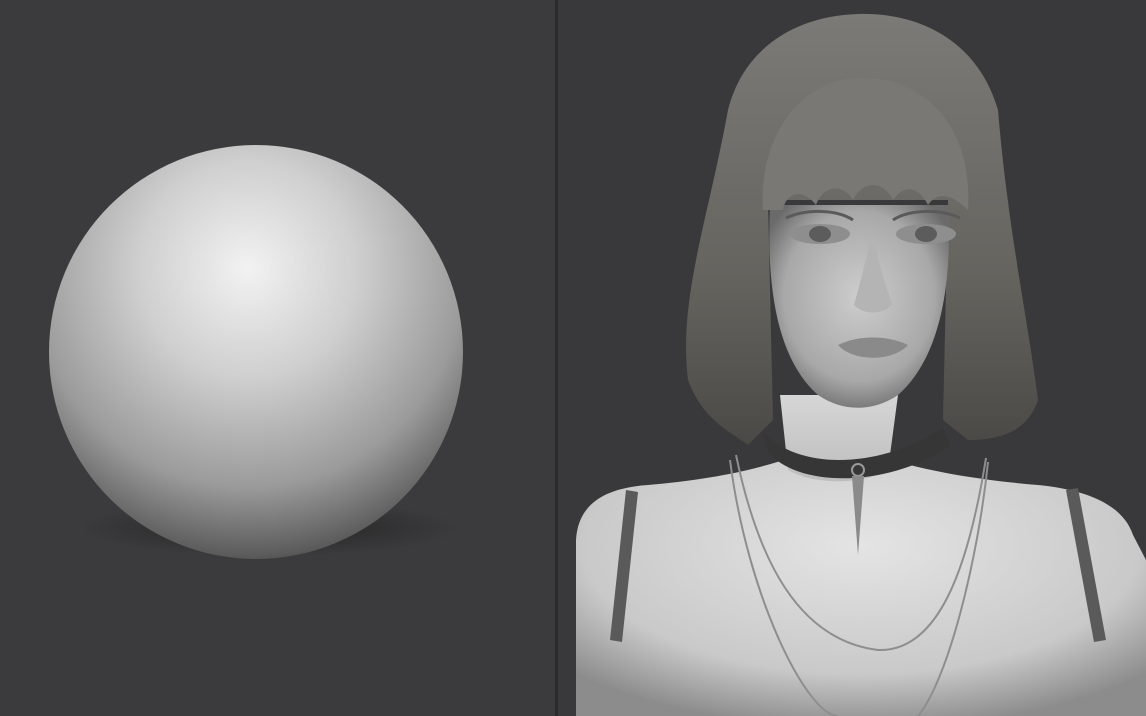  Describe the element at coordinates (926, 234) in the screenshot. I see `right-iris` at that location.